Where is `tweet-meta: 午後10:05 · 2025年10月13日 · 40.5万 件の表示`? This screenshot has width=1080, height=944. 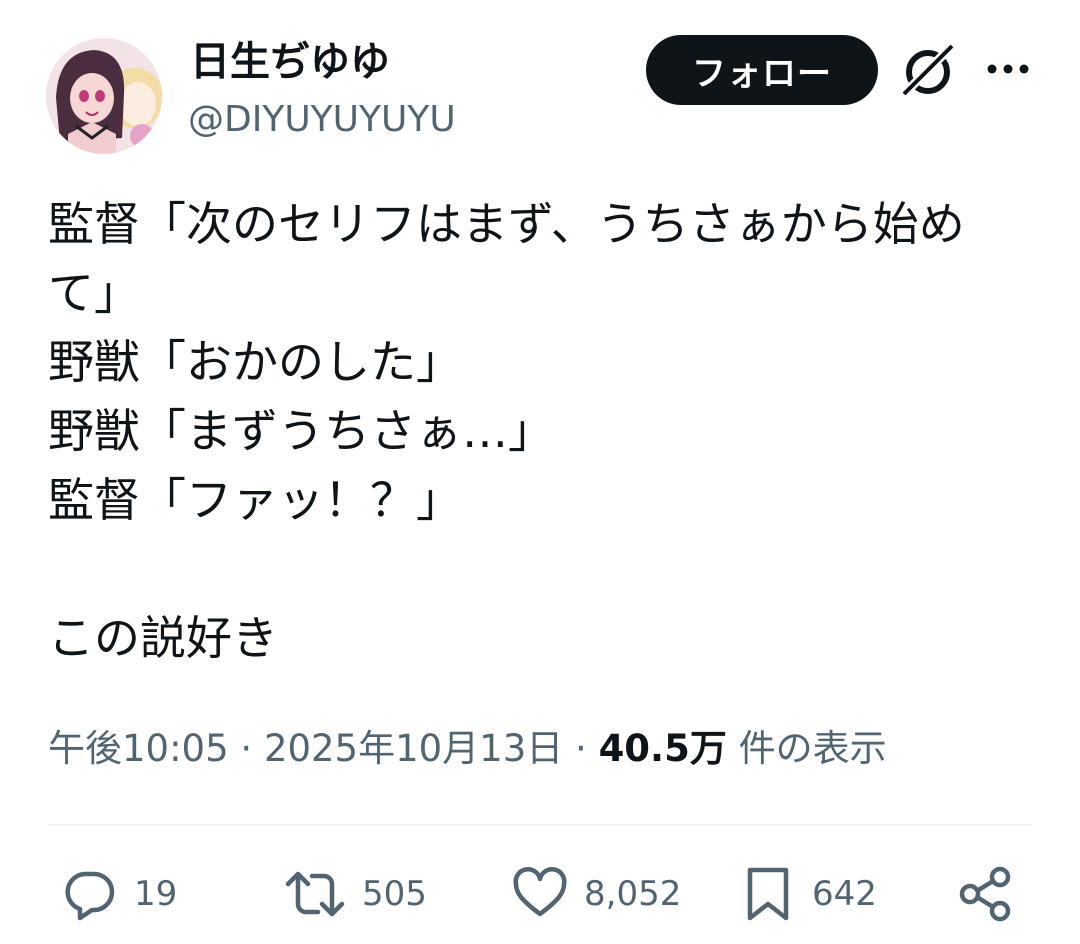 tweet-meta: 午後10:05 · 2025年10月13日 · 40.5万 件の表示 is located at coordinates (467, 749).